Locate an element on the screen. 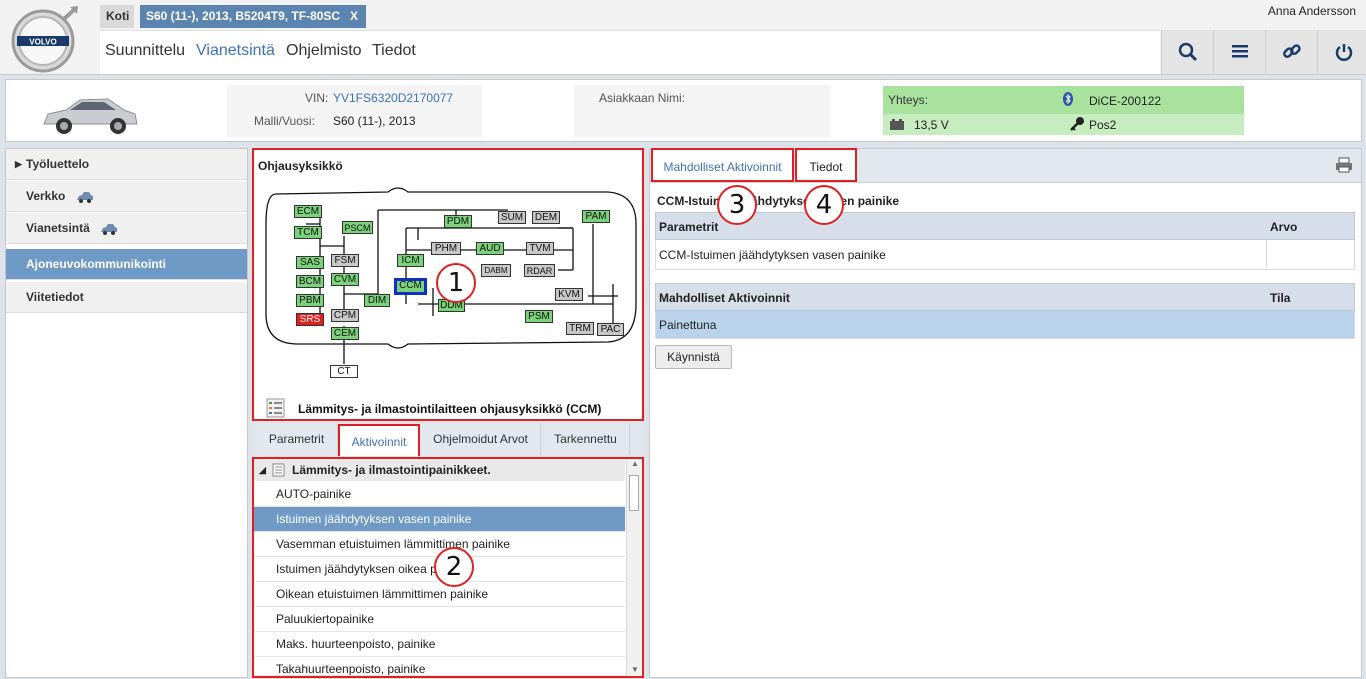  list-item: Paluukiertopainike is located at coordinates (439, 619).